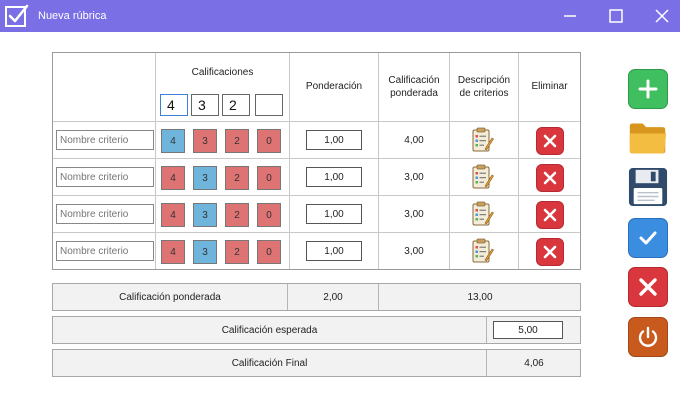 The height and width of the screenshot is (409, 680). I want to click on close-icon, so click(648, 287).